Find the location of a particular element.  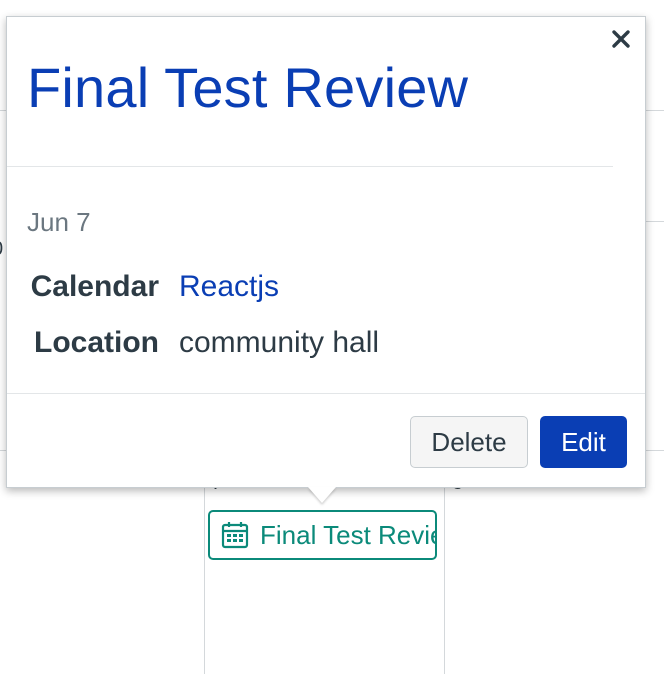

location-row: Location community hall is located at coordinates (193, 343).